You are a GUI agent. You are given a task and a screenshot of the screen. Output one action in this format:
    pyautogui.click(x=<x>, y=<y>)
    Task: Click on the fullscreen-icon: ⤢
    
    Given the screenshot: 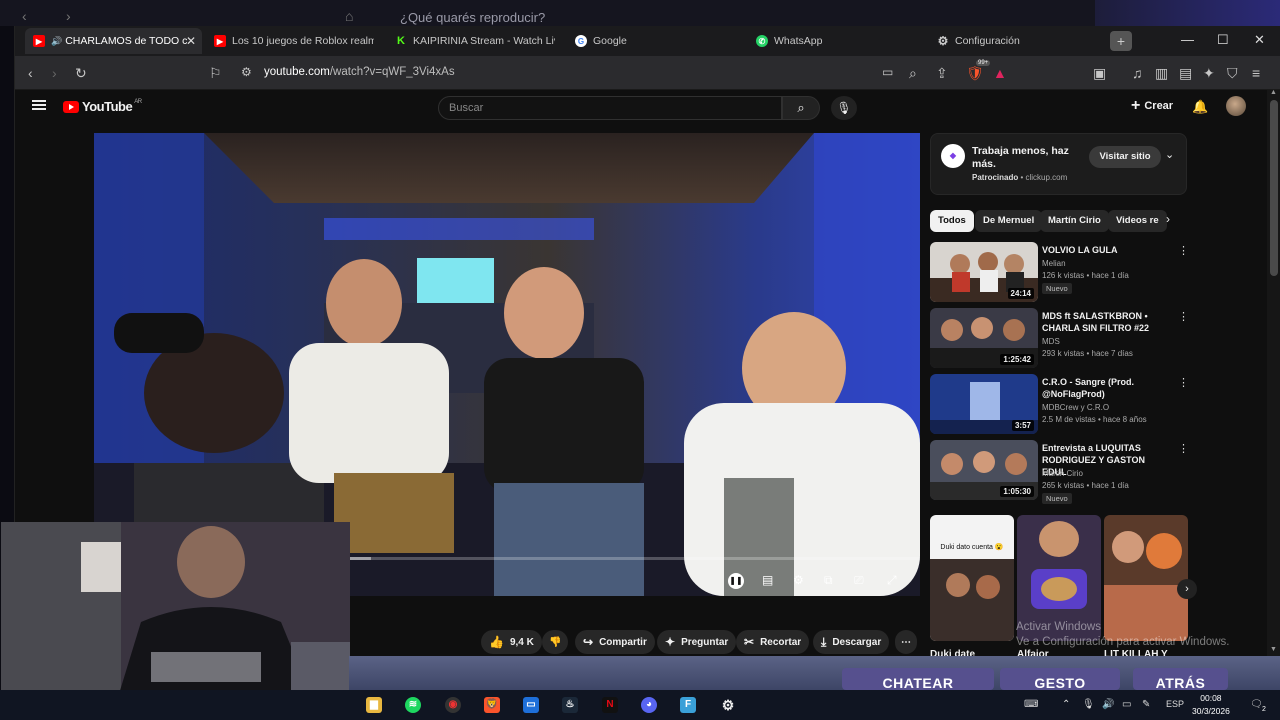 What is the action you would take?
    pyautogui.click(x=892, y=580)
    